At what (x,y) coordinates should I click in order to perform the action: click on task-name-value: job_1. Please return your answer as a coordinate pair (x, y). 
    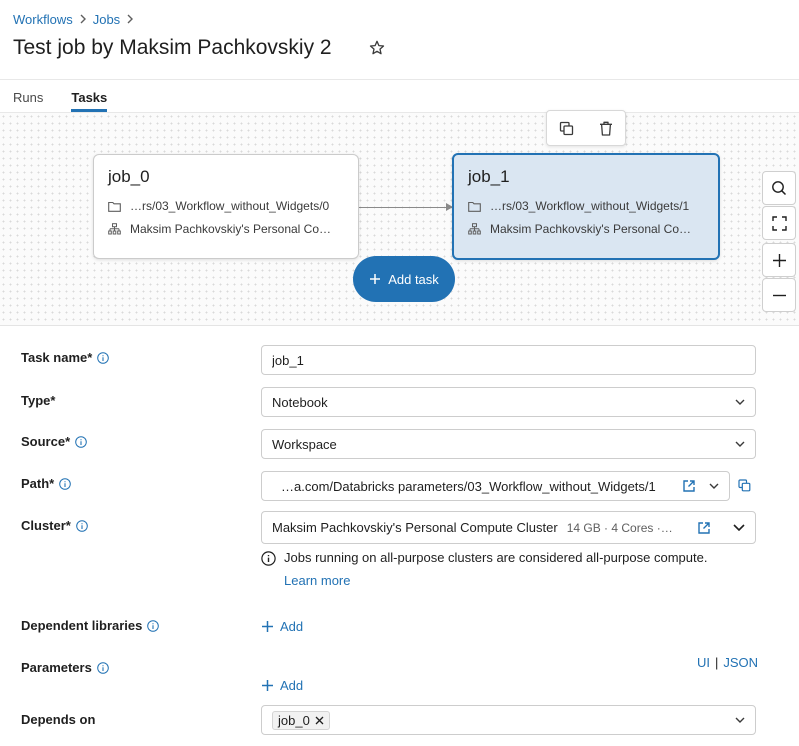
    Looking at the image, I should click on (288, 360).